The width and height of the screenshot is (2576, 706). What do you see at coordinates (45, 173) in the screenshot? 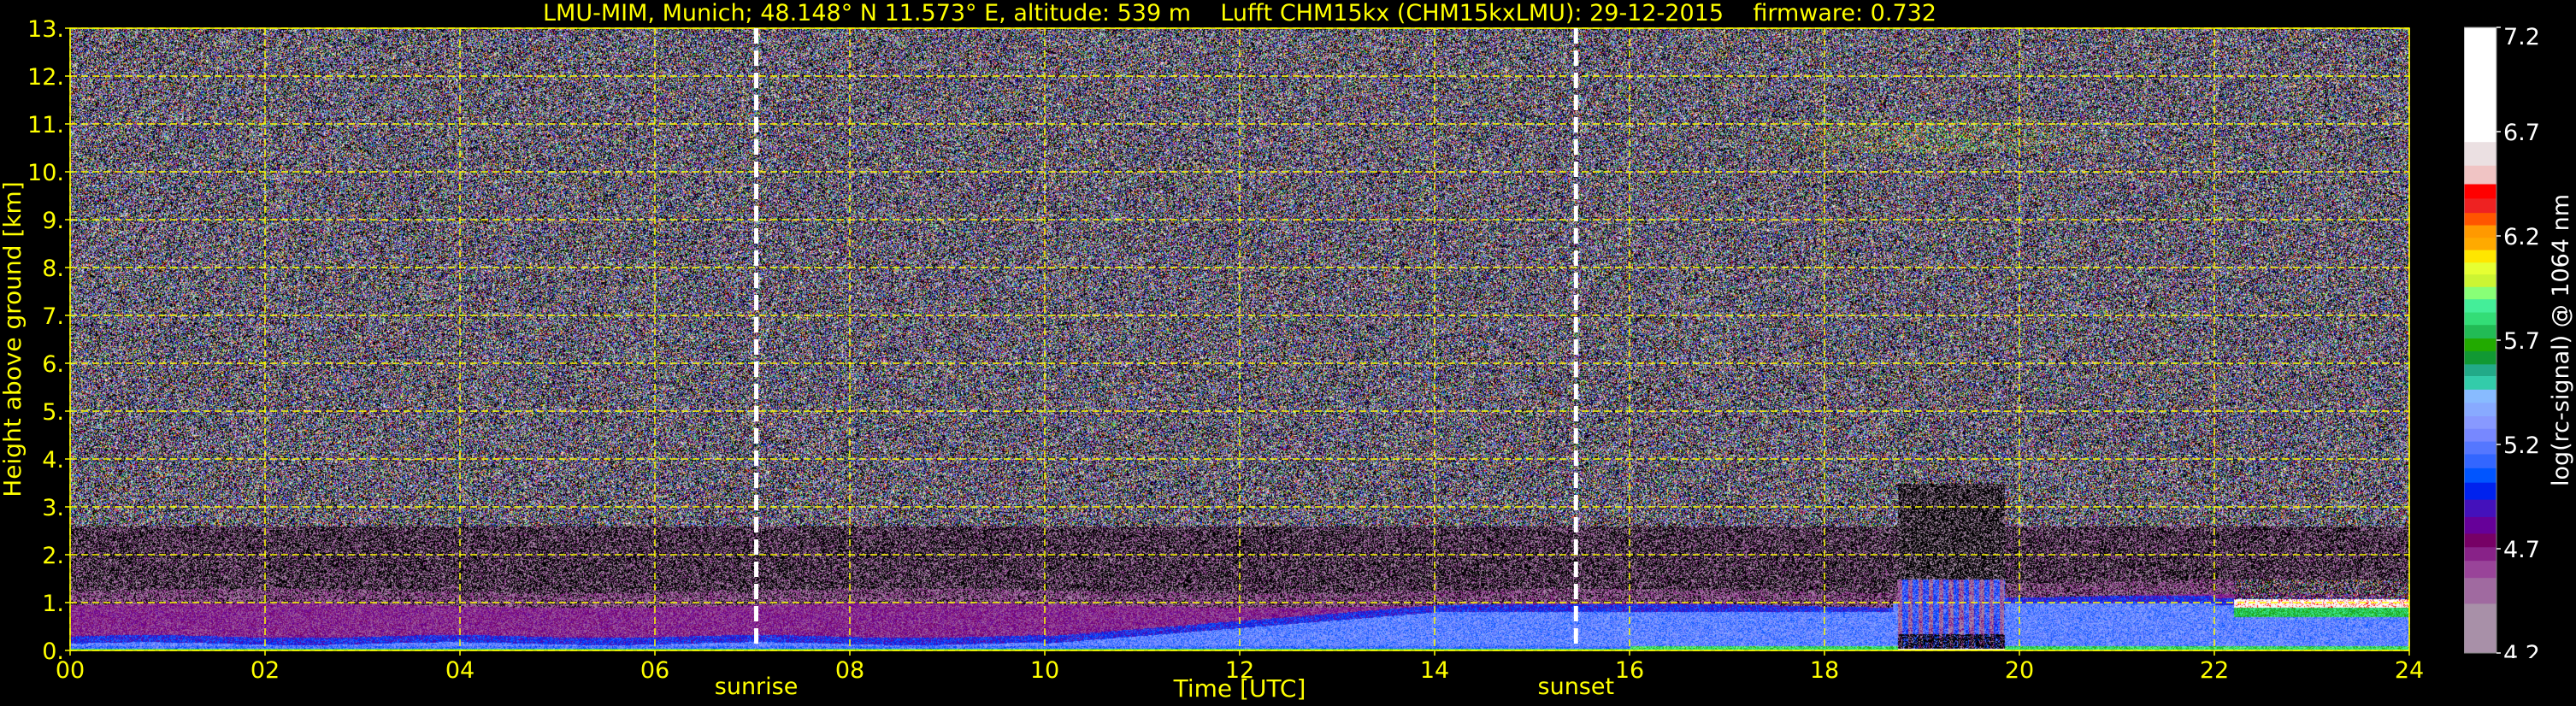
I see `y-tick-label: 10.` at bounding box center [45, 173].